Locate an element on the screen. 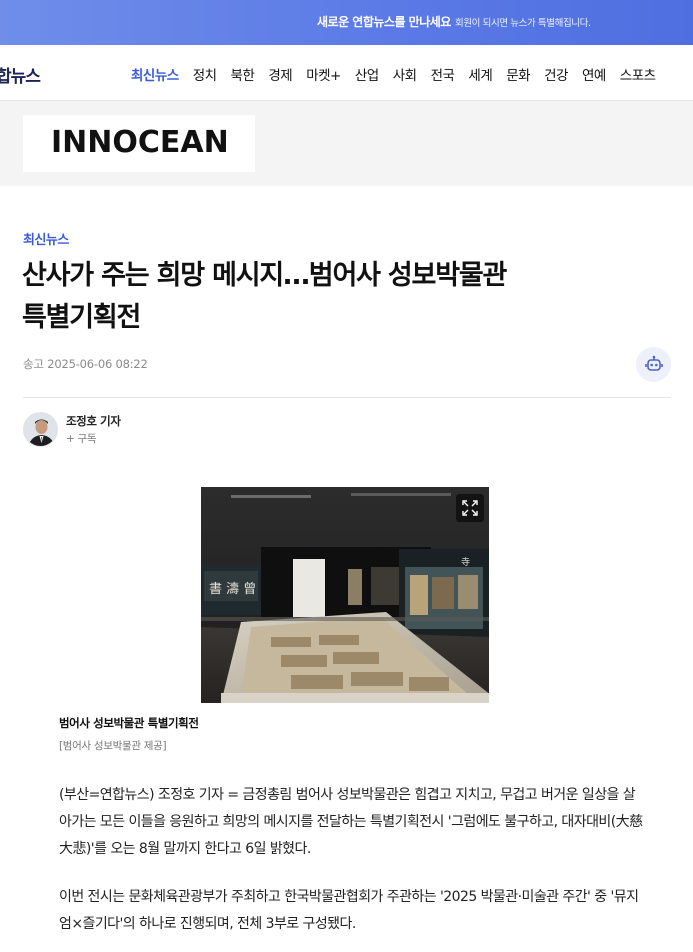 The image size is (693, 952). ai-summary-button is located at coordinates (653, 364).